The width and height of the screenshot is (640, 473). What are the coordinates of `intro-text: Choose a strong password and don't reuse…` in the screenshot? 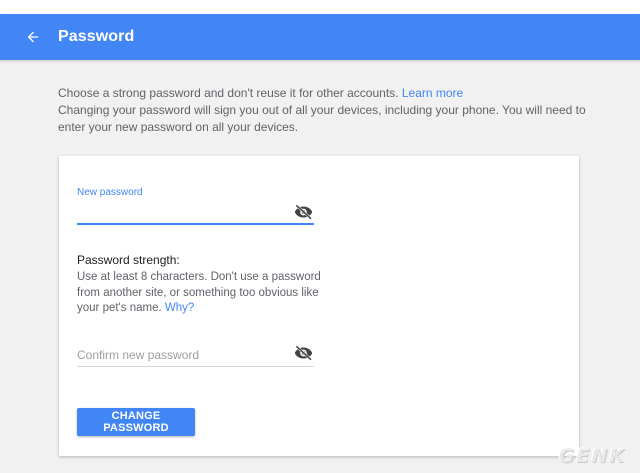 It's located at (323, 110).